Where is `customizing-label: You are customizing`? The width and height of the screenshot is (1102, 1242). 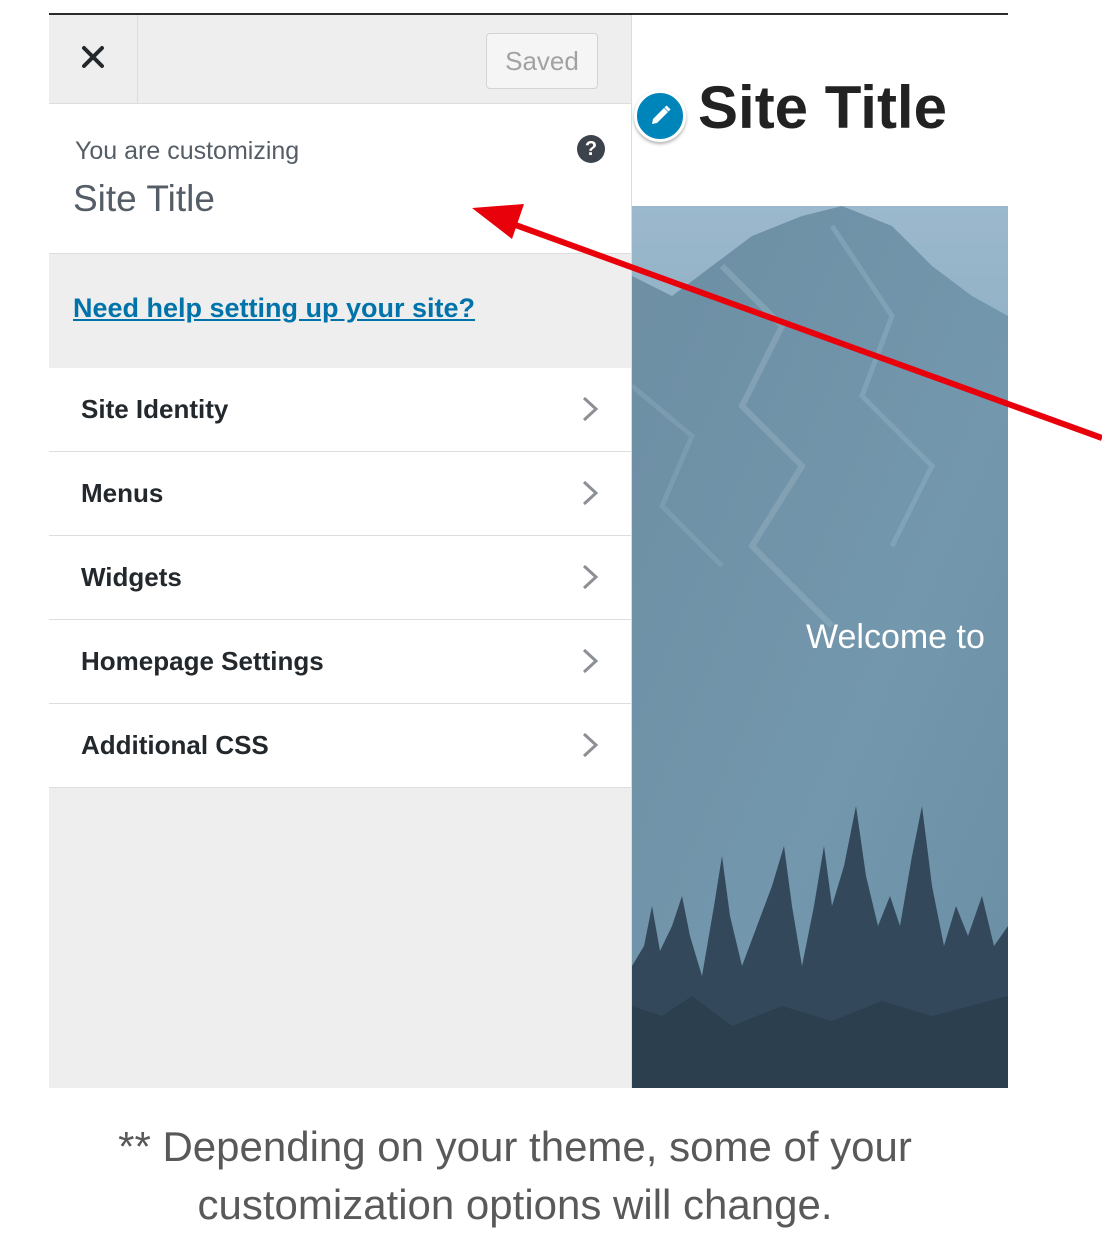 customizing-label: You are customizing is located at coordinates (187, 151).